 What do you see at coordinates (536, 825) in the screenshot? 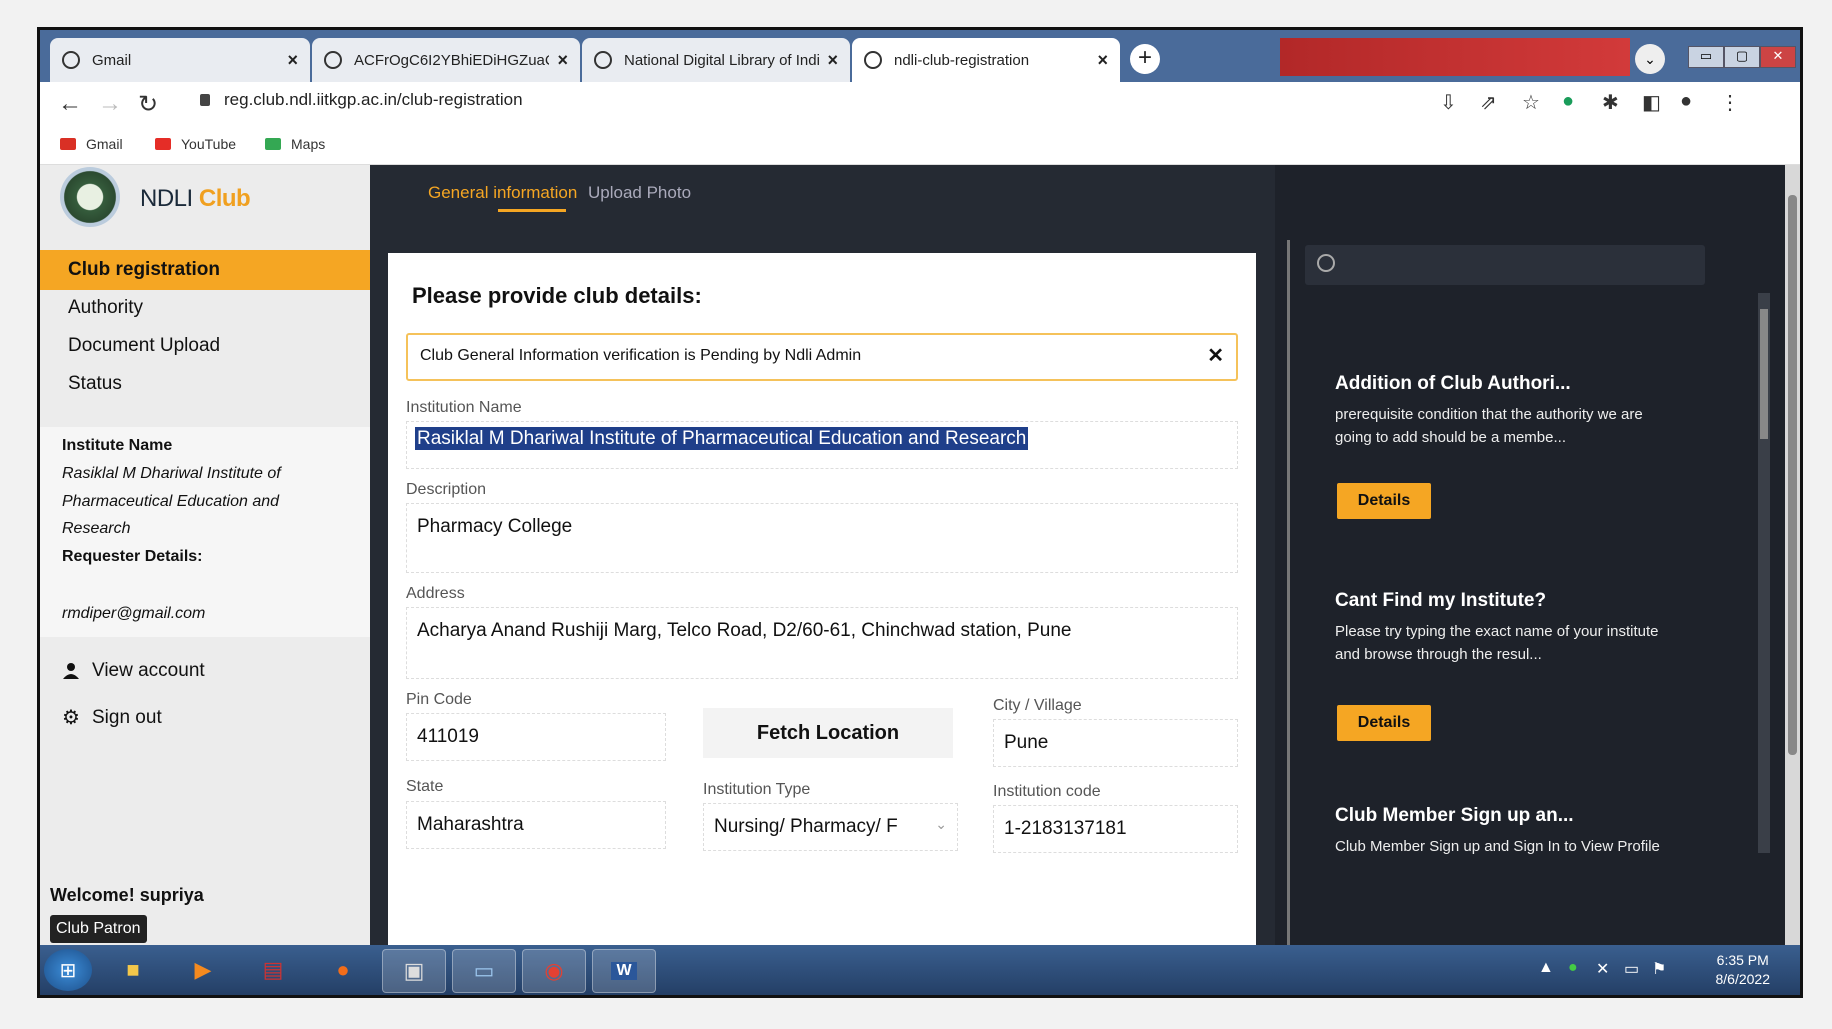
I see `state-input: Maharashtra` at bounding box center [536, 825].